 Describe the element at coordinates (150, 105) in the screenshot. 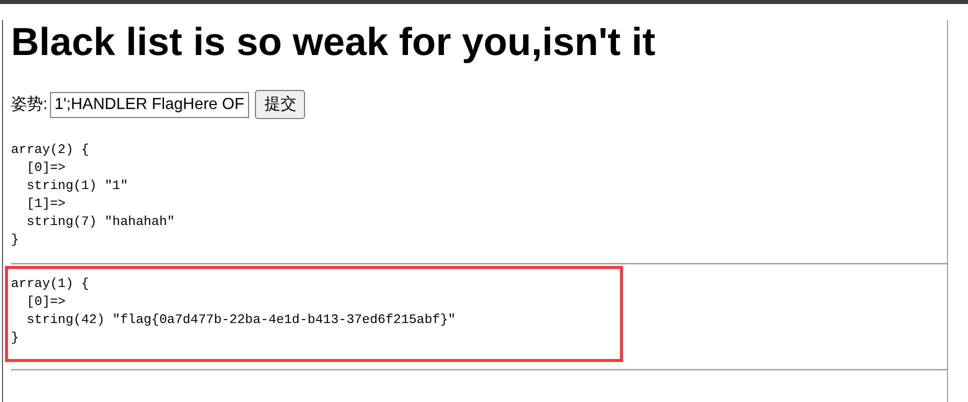

I see `query-input: 1';HANDLER FlagHere OF` at that location.